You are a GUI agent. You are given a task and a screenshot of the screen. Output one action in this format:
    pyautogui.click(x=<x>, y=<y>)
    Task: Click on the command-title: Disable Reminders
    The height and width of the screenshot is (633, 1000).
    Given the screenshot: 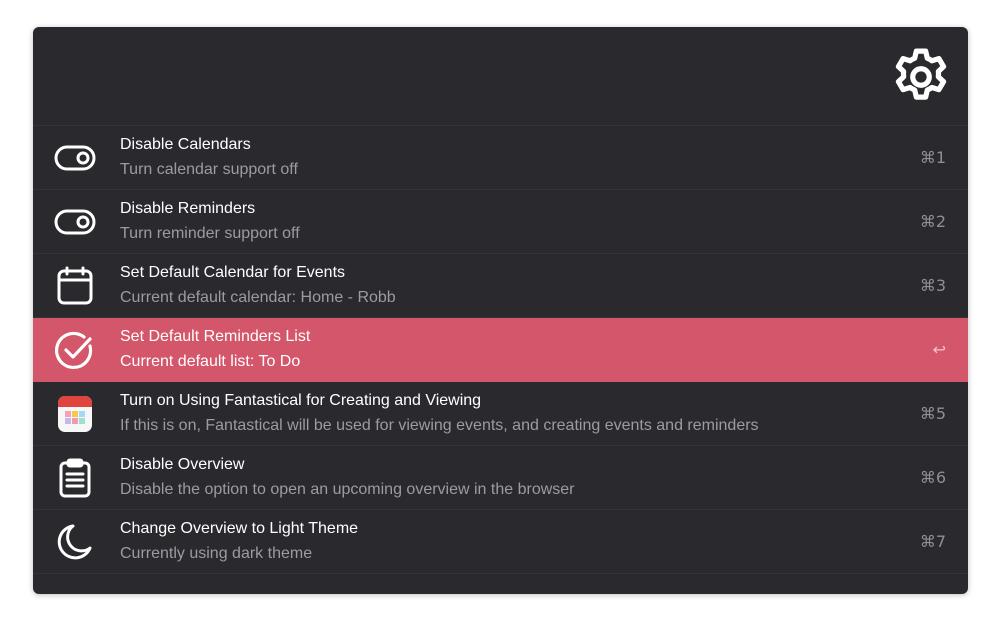 What is the action you would take?
    pyautogui.click(x=188, y=208)
    